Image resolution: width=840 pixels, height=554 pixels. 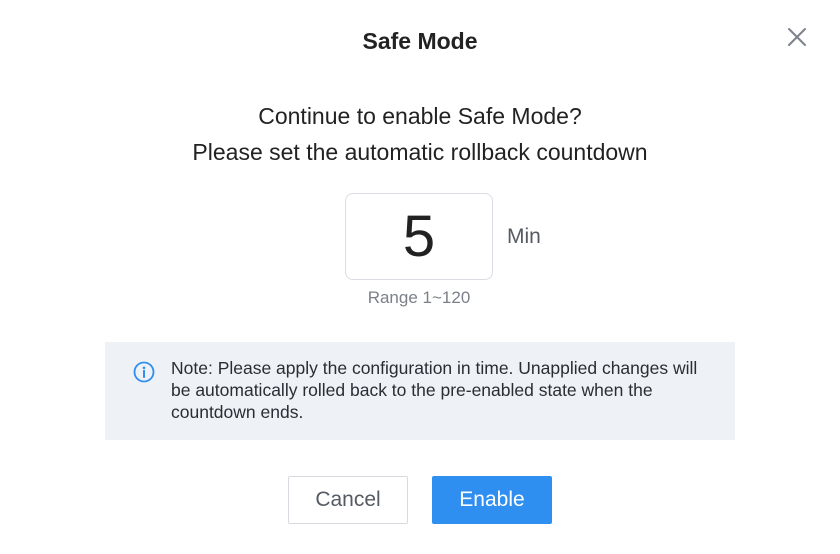 I want to click on countdown-range-hint: Range 1~120, so click(x=419, y=297).